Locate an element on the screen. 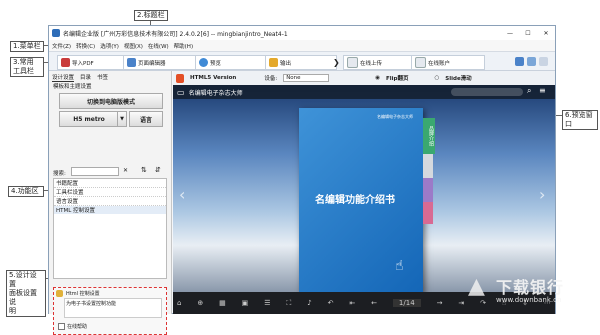 The image size is (600, 335). upload-label: 在线上传 is located at coordinates (371, 63).